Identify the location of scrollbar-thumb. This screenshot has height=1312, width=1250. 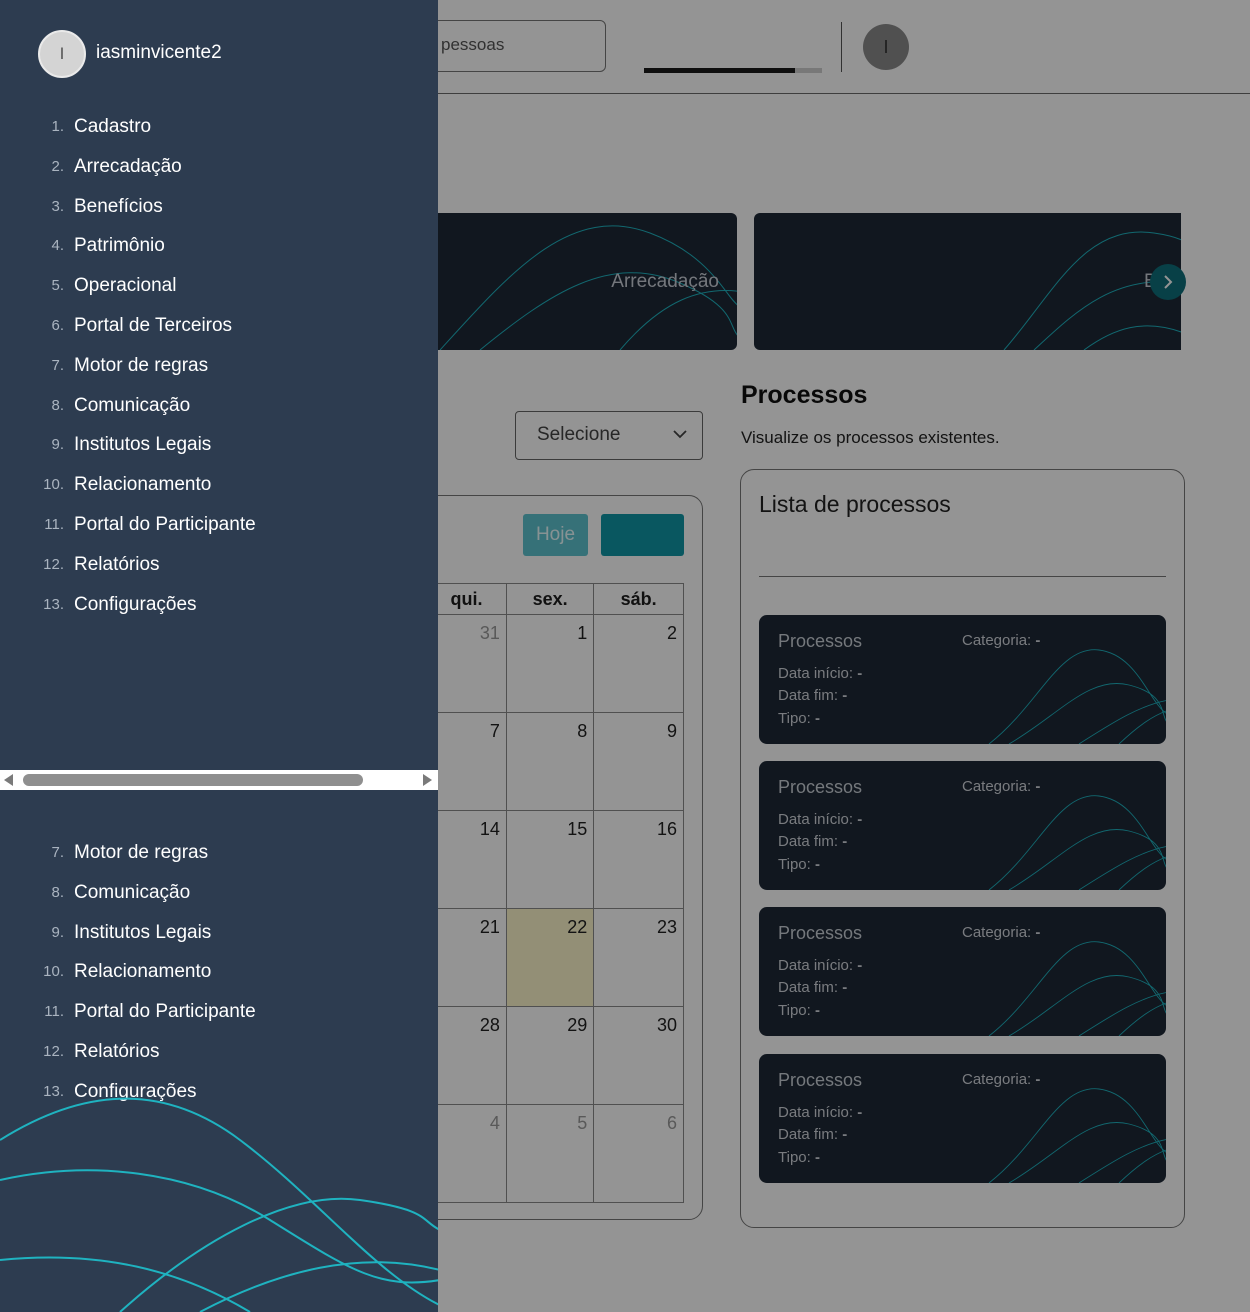
(193, 780).